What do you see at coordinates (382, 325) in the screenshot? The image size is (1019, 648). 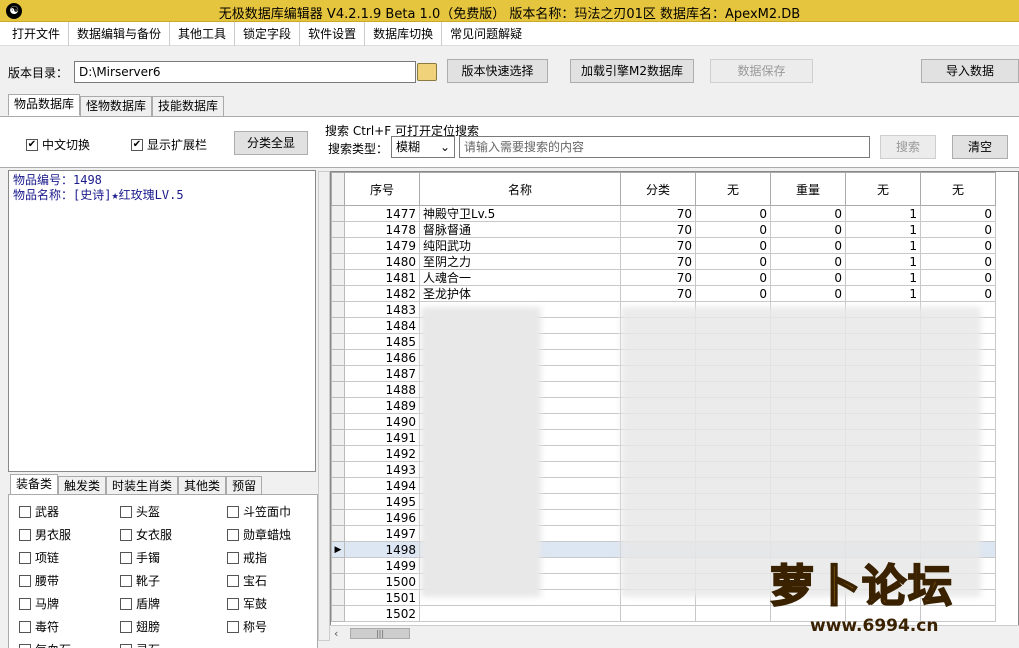 I see `table-cell: 1484` at bounding box center [382, 325].